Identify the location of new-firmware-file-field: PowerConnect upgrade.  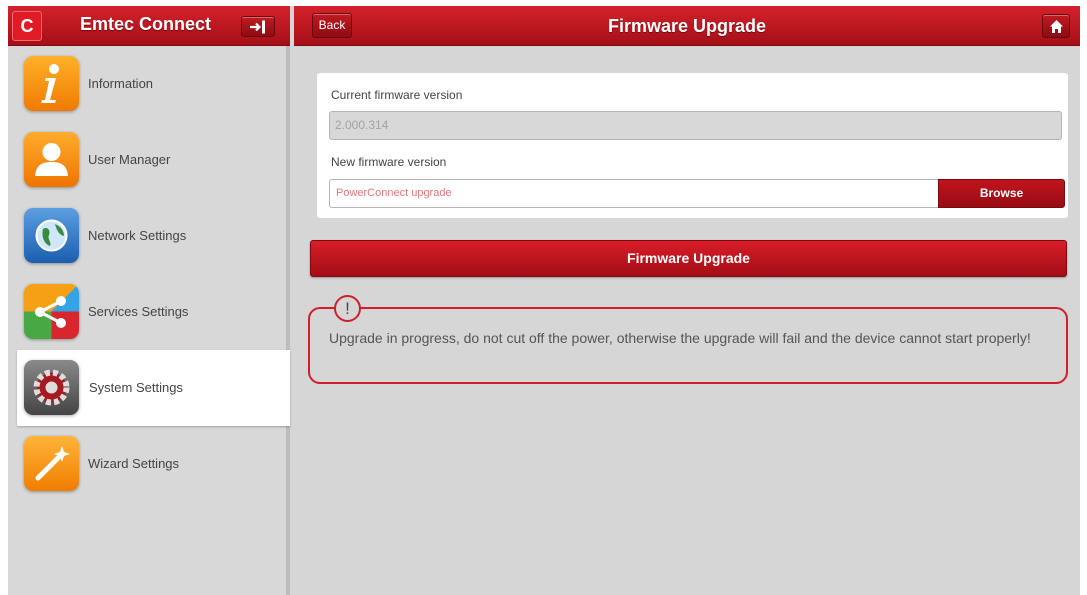
(635, 193).